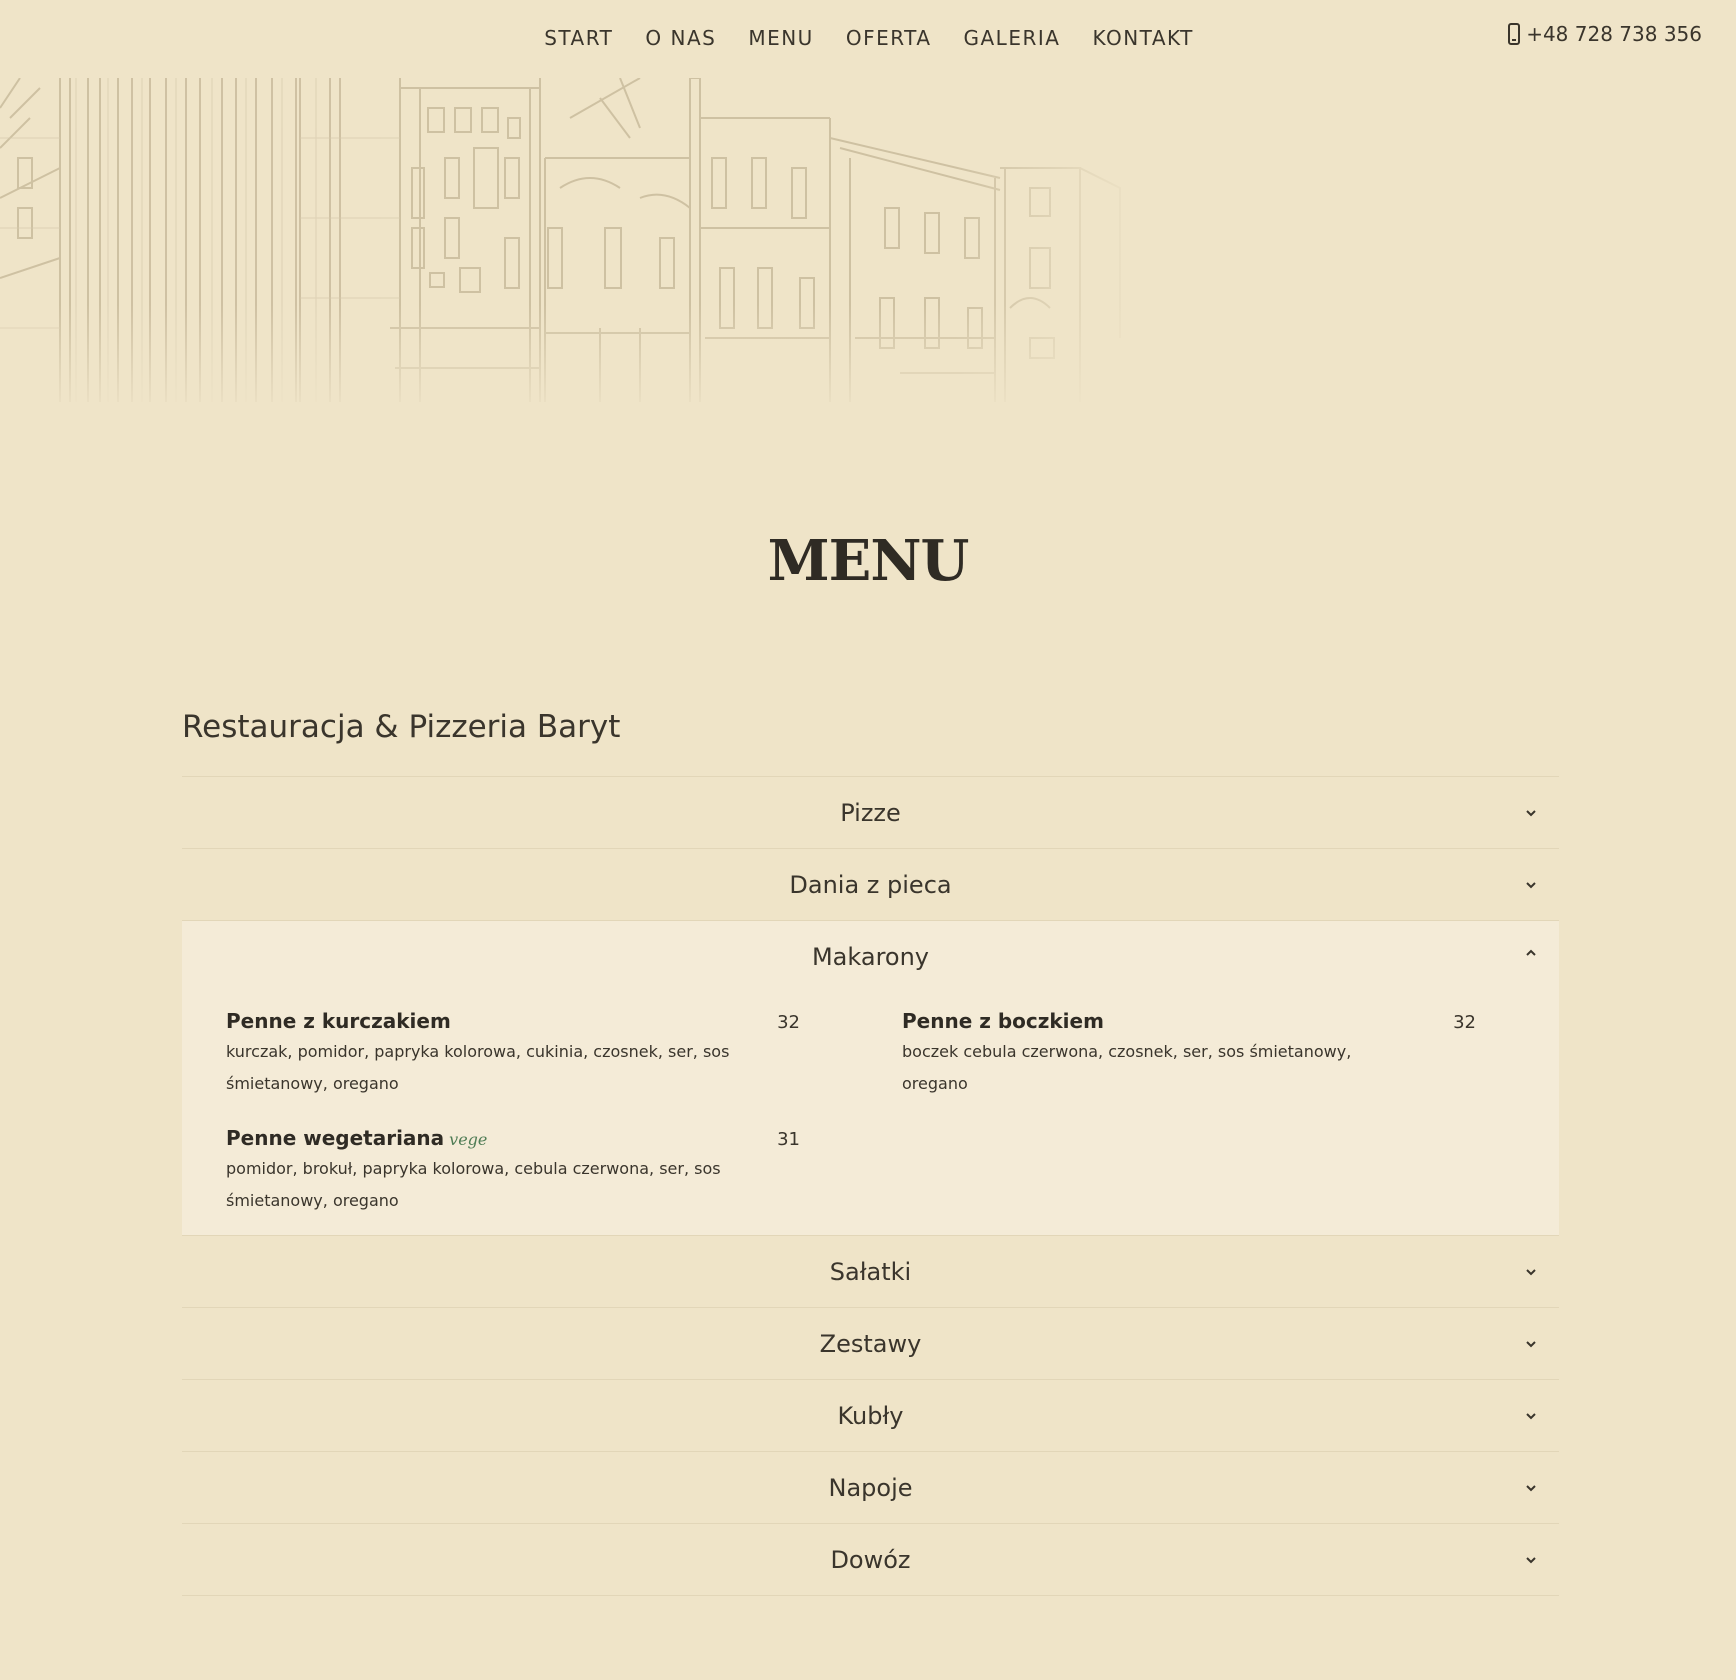 The width and height of the screenshot is (1736, 1680). I want to click on category-header: Dania z pieca, so click(870, 884).